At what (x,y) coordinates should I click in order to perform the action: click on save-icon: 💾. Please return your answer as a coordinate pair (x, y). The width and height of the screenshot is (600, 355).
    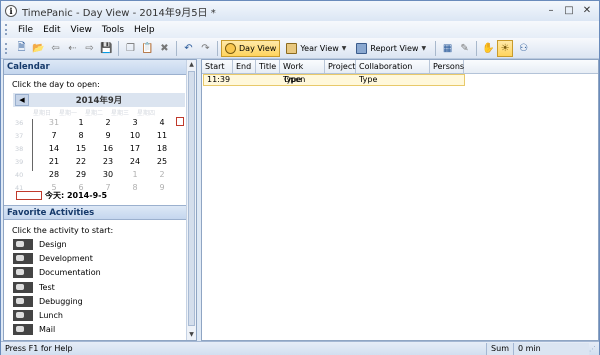
    Looking at the image, I should click on (107, 48).